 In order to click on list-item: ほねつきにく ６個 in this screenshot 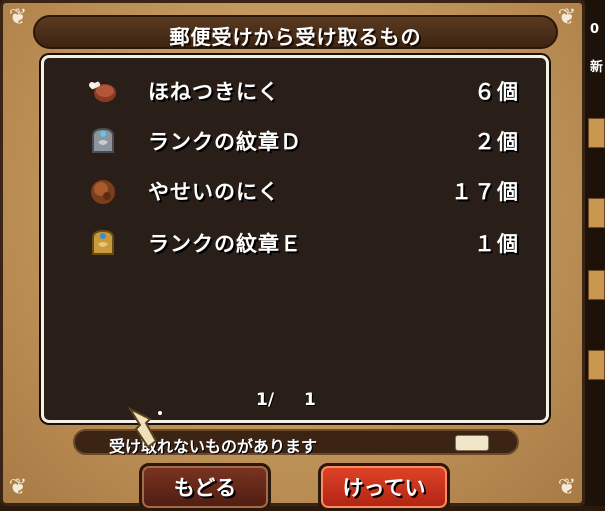, I will do `click(295, 92)`.